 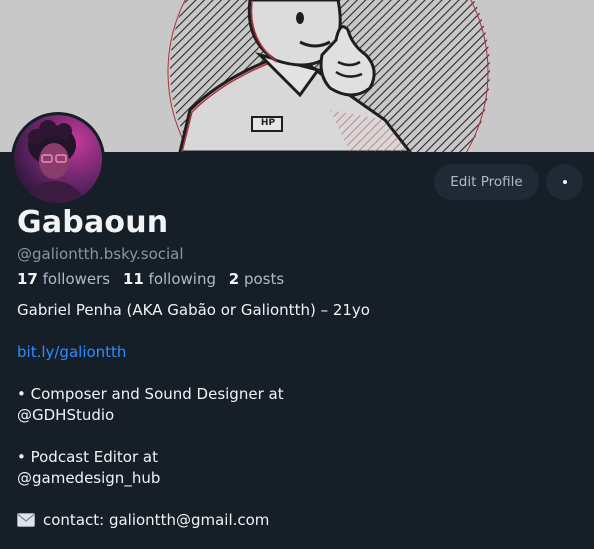 I want to click on bio-contact-text: contact: galiontth@gmail.com, so click(x=156, y=520).